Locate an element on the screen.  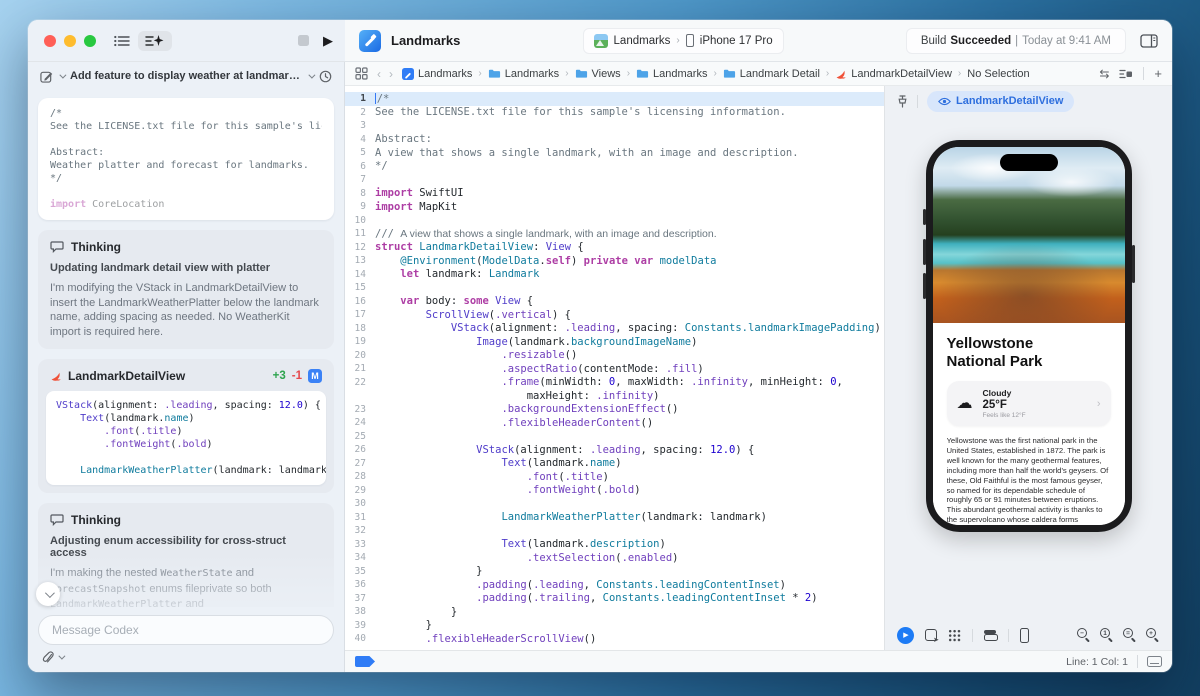
zoom-100-icon: 1 is located at coordinates (1107, 635).